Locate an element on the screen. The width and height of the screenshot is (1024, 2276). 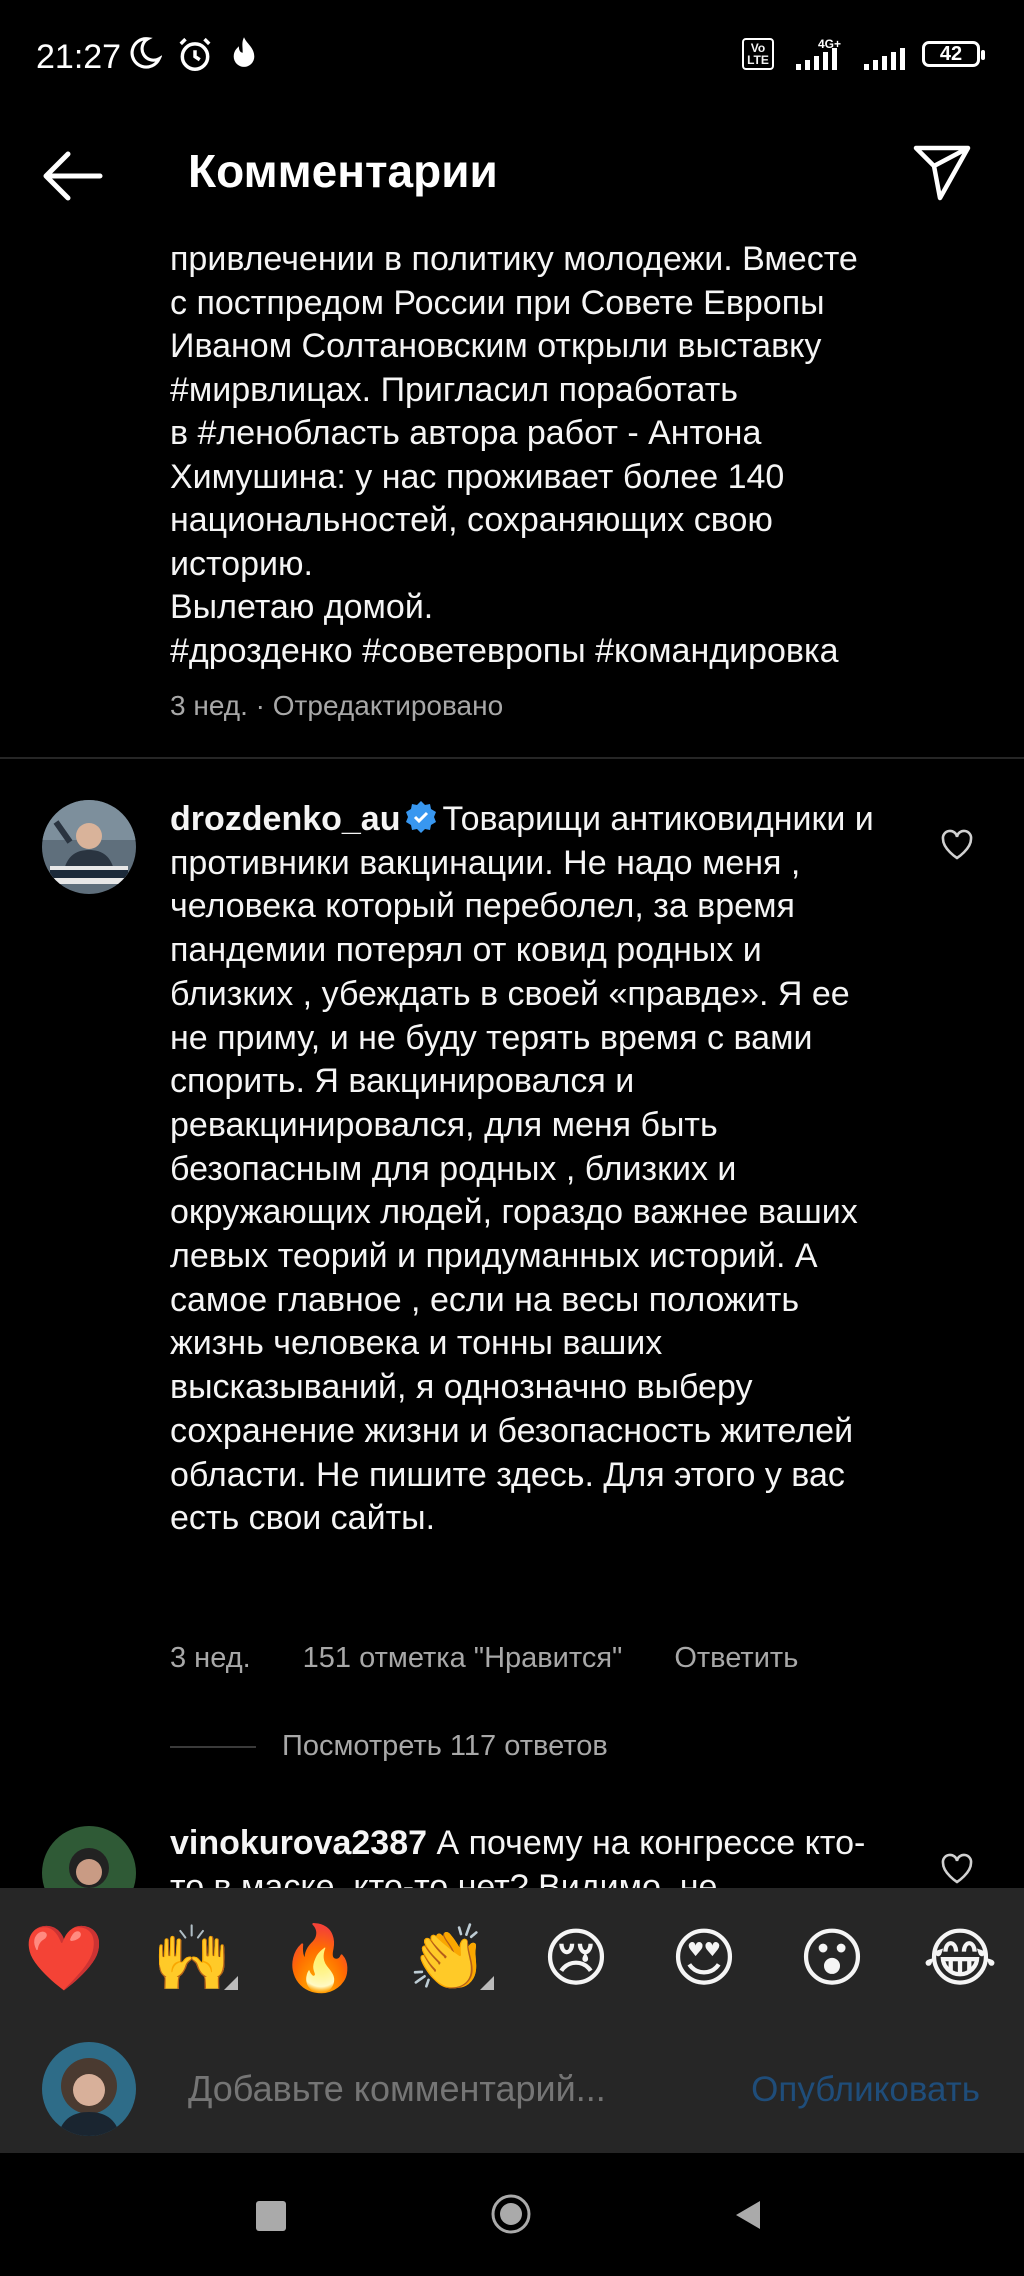
comment-time: 3 нед. is located at coordinates (210, 1658).